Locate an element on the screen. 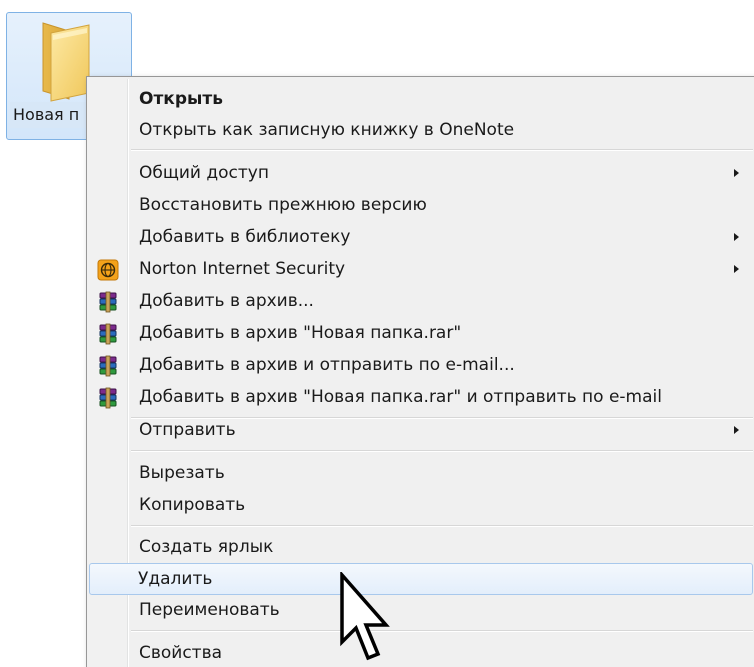 The image size is (754, 667). menu-item-label: Добавить в архив "Новая папка.rar" is located at coordinates (300, 333).